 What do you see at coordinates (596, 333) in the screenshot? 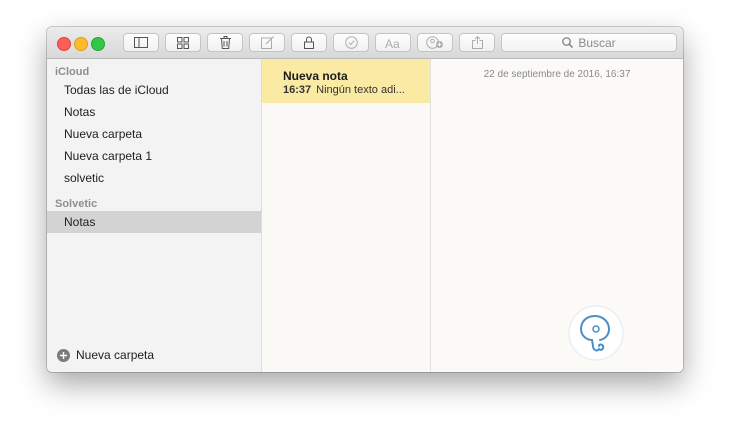
I see `solvetic-logo` at bounding box center [596, 333].